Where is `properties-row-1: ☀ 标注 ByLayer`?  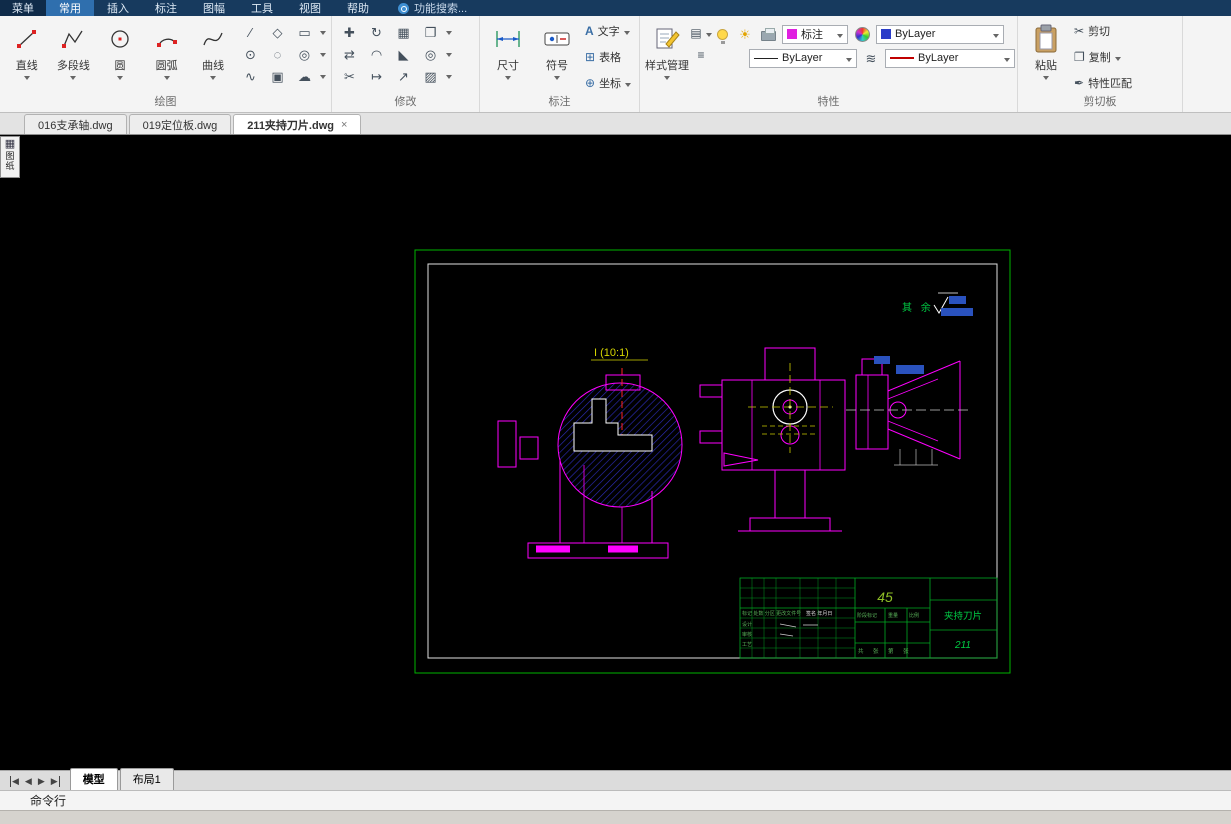
properties-row-1: ☀ 标注 ByLayer is located at coordinates (864, 34).